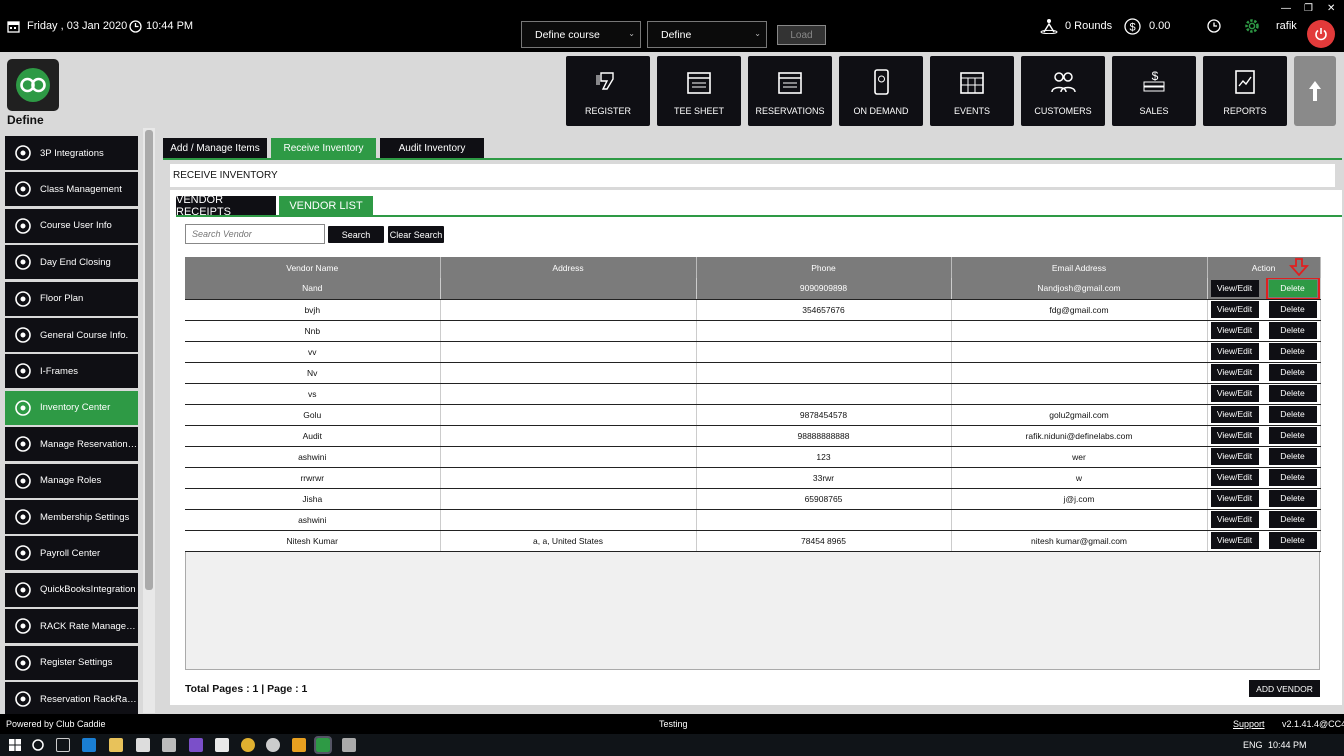 The image size is (1344, 756). I want to click on sidebar-item-payroll-center: Payroll Center, so click(71, 553).